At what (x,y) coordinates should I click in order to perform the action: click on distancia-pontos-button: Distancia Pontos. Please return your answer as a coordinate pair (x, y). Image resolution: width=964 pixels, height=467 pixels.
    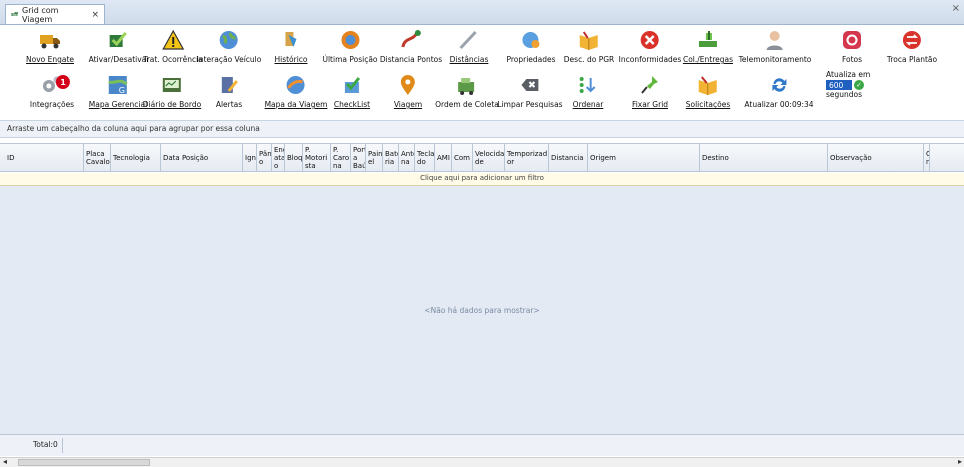
    Looking at the image, I should click on (411, 46).